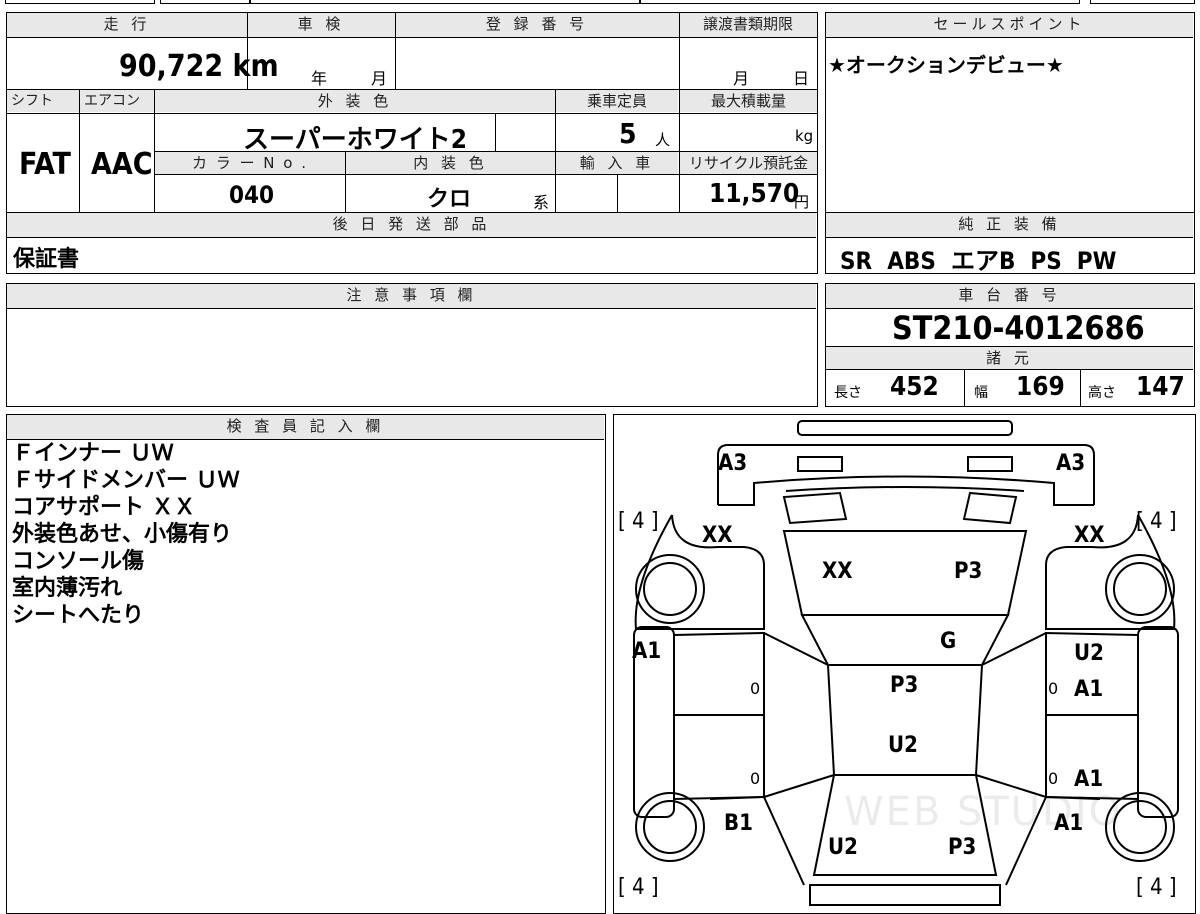 Image resolution: width=1200 pixels, height=914 pixels. What do you see at coordinates (848, 393) in the screenshot?
I see `length-label: 長さ` at bounding box center [848, 393].